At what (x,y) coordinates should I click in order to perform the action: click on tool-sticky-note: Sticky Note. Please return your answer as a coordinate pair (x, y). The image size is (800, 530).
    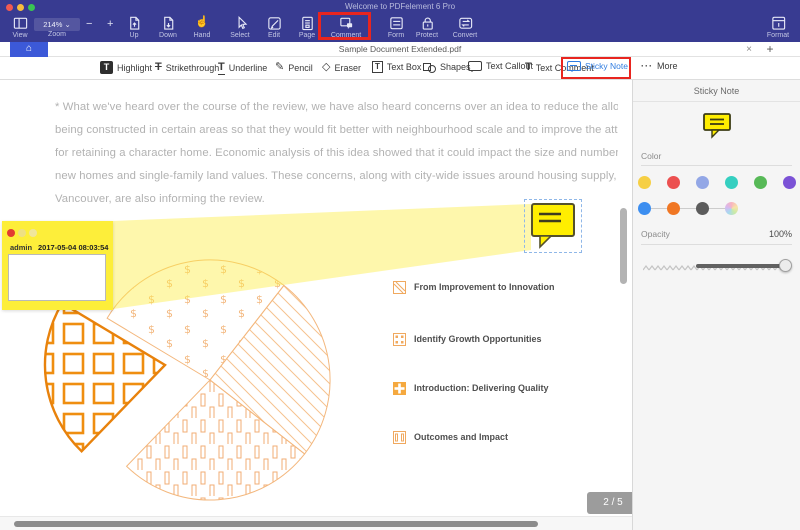
    Looking at the image, I should click on (597, 66).